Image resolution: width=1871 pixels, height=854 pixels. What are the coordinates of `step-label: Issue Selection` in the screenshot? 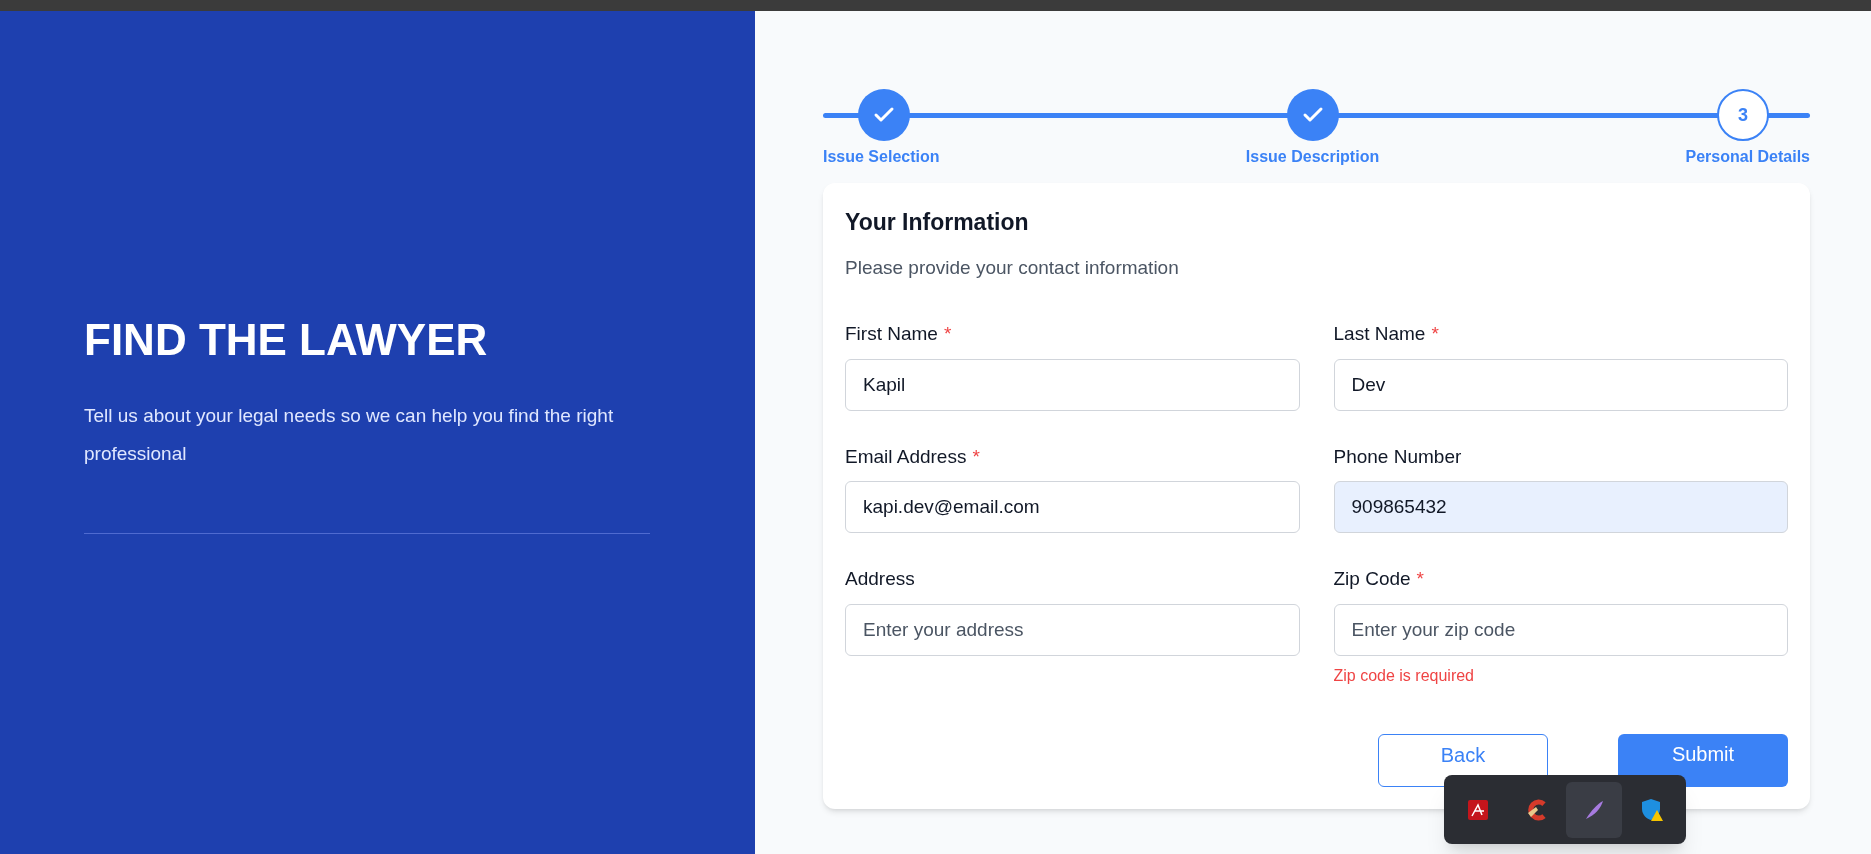 It's located at (881, 157).